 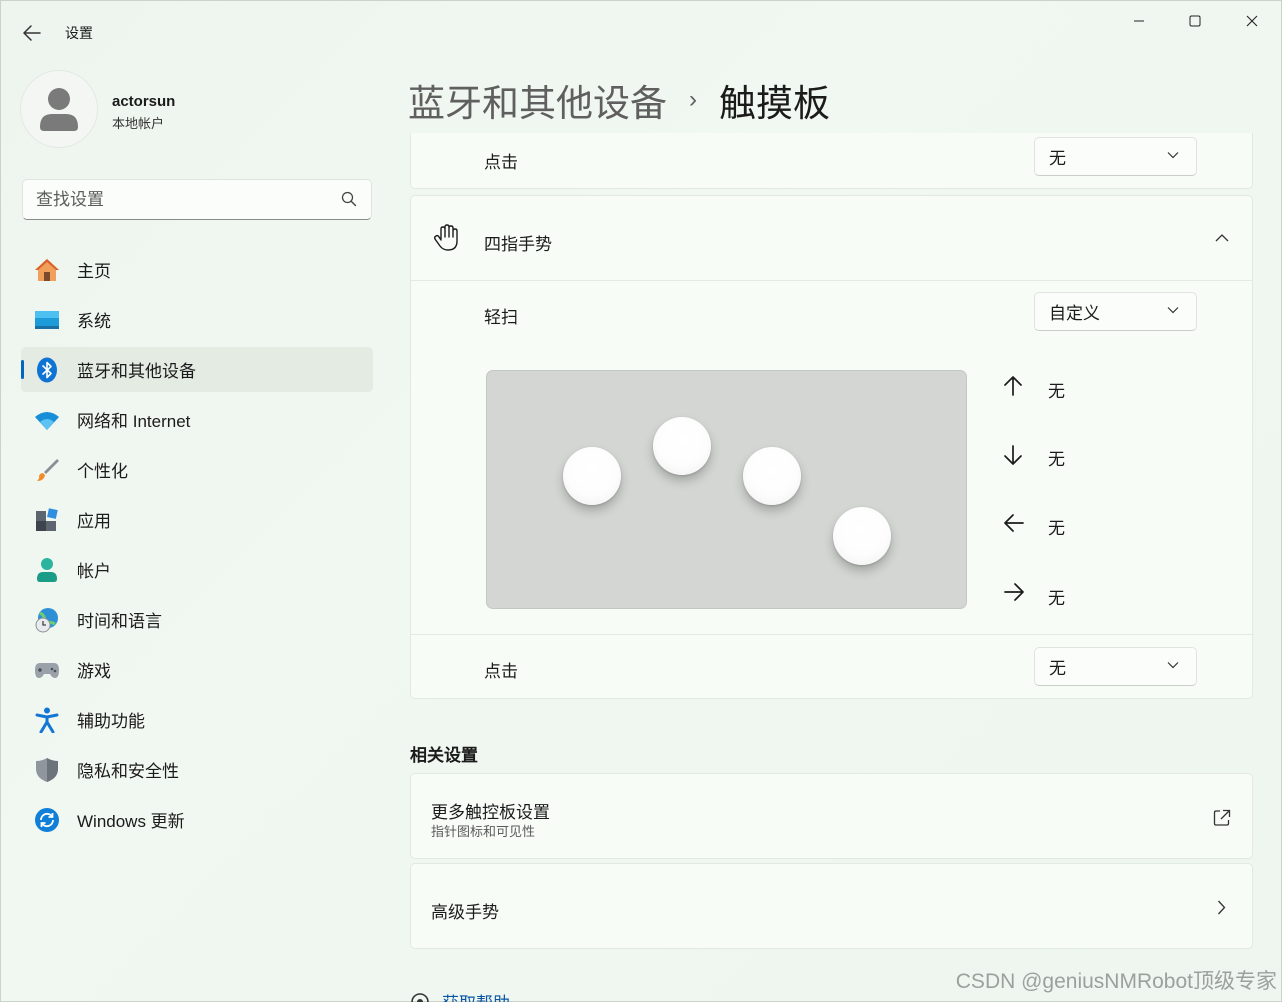 I want to click on back-button, so click(x=32, y=33).